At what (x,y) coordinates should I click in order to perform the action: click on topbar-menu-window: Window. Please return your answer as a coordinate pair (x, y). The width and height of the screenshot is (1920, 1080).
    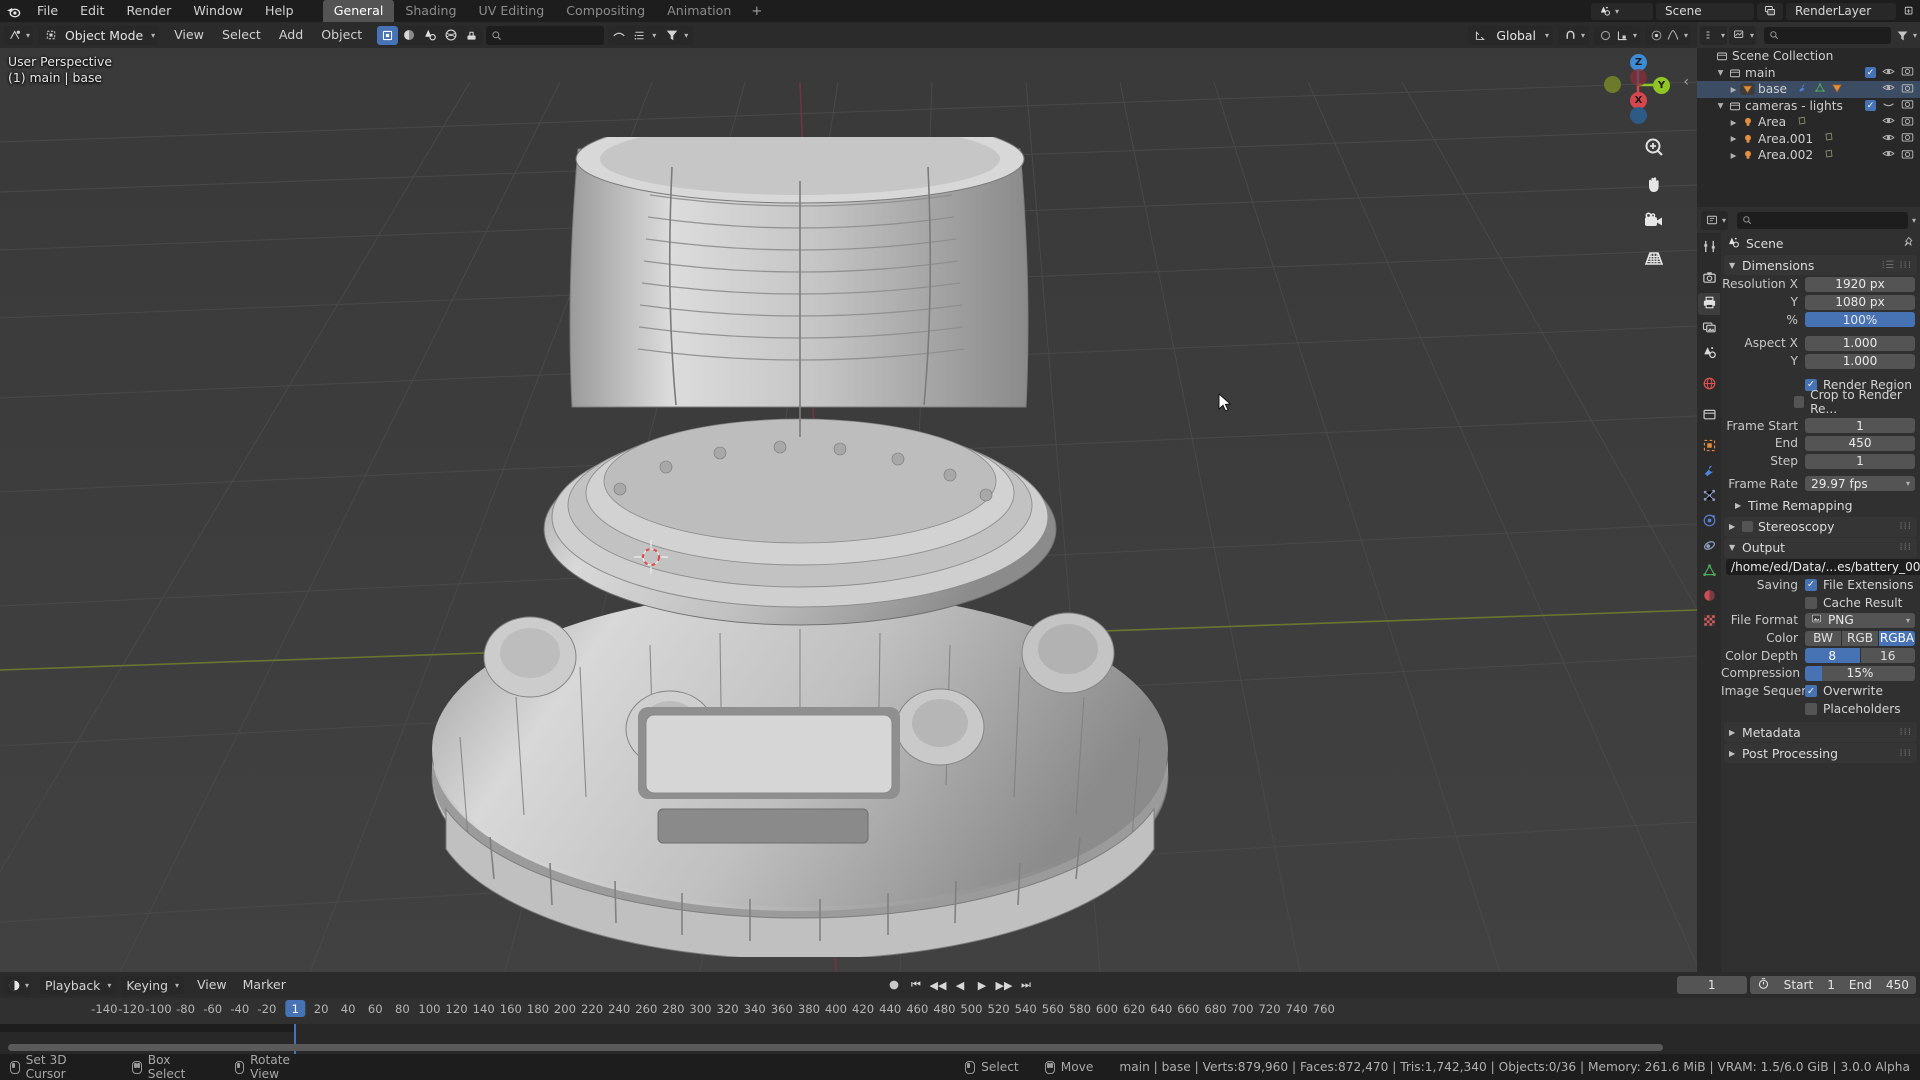
    Looking at the image, I should click on (218, 11).